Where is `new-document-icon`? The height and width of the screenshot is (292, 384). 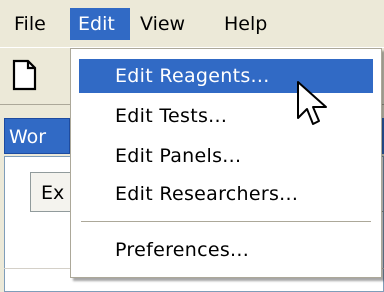
new-document-icon is located at coordinates (24, 75).